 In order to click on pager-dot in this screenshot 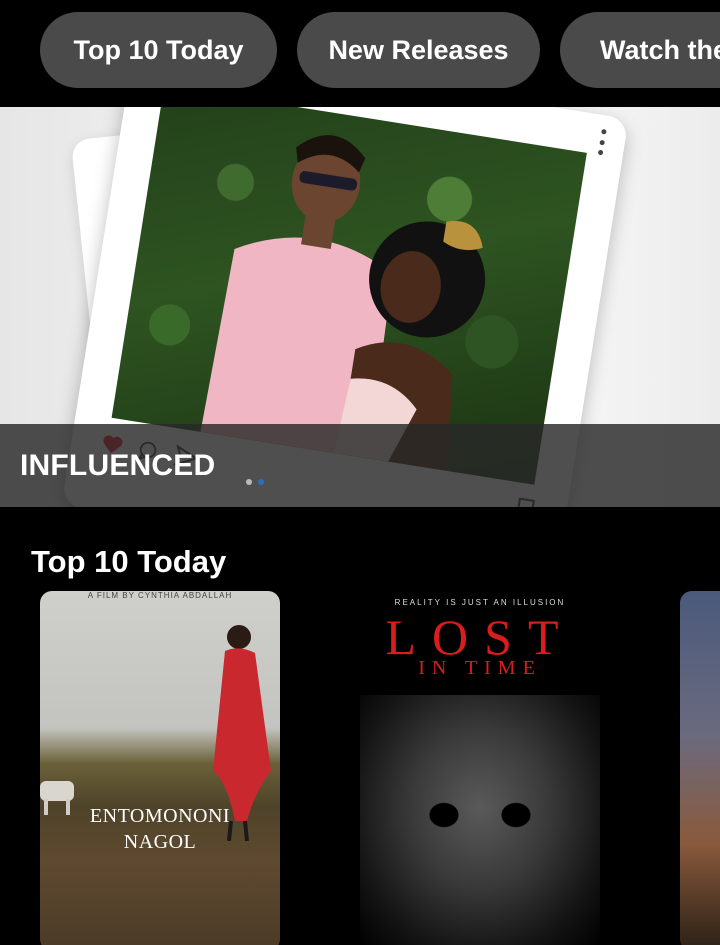, I will do `click(249, 482)`.